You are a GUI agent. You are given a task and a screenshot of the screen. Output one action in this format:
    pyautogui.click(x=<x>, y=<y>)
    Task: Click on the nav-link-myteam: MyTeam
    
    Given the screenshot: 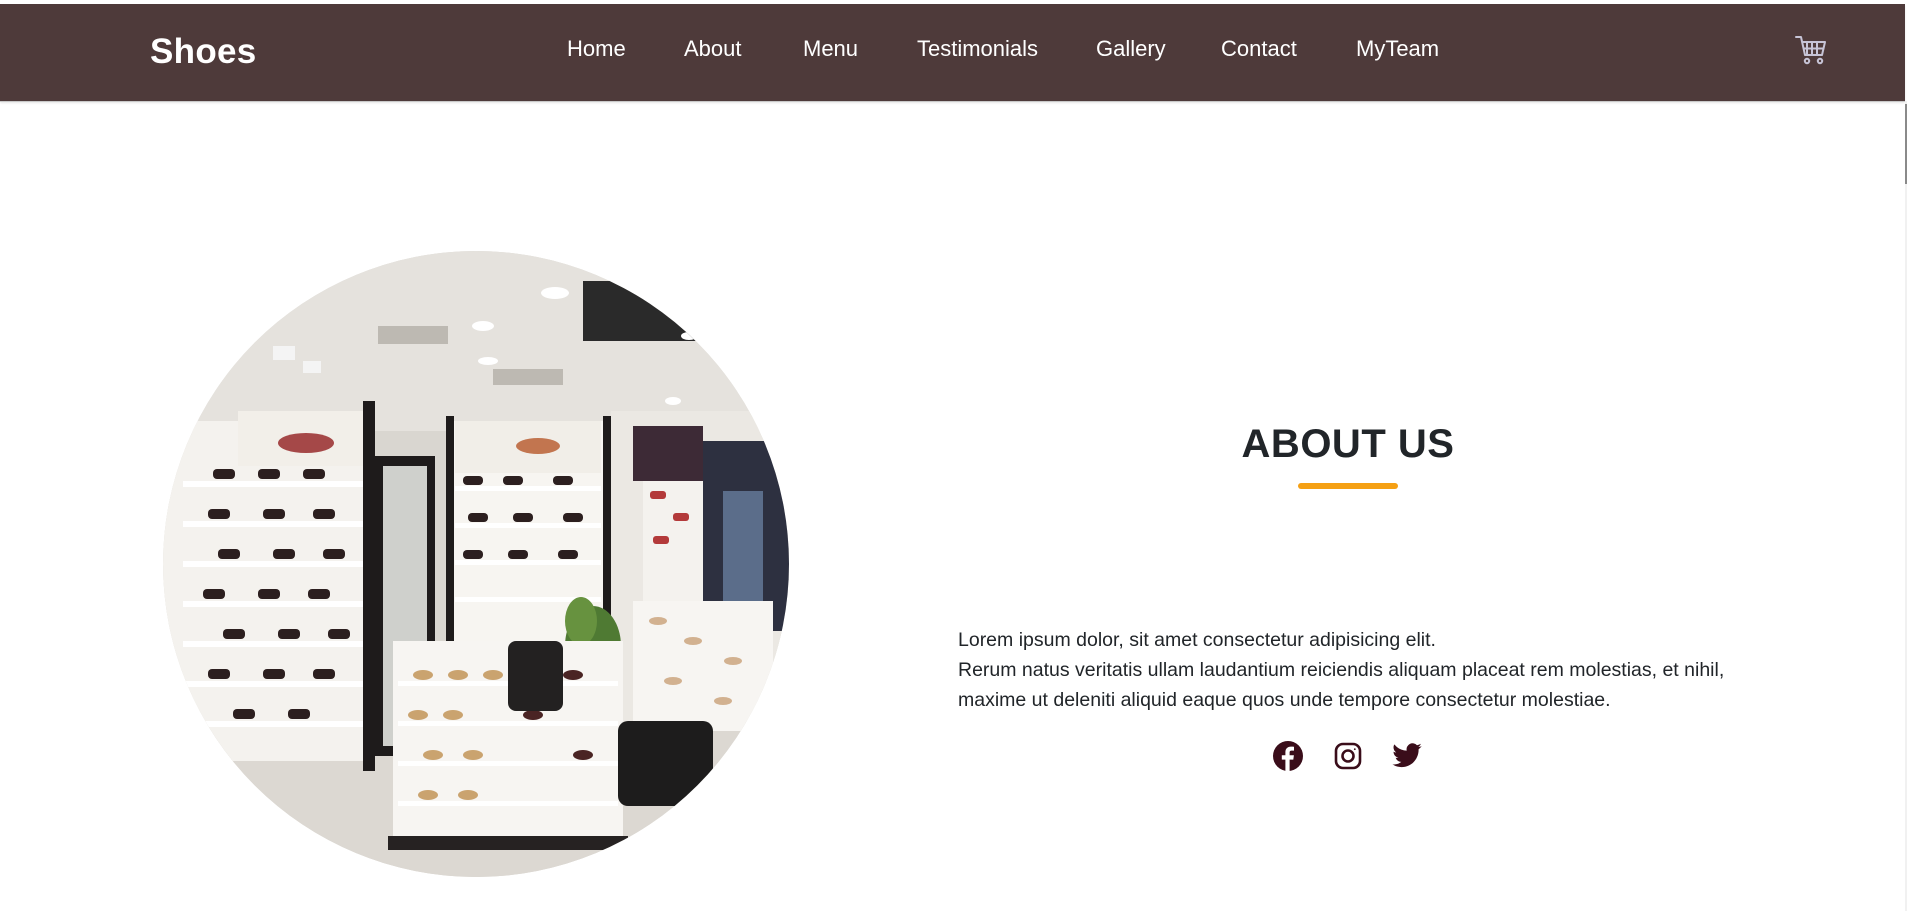 What is the action you would take?
    pyautogui.click(x=1397, y=49)
    